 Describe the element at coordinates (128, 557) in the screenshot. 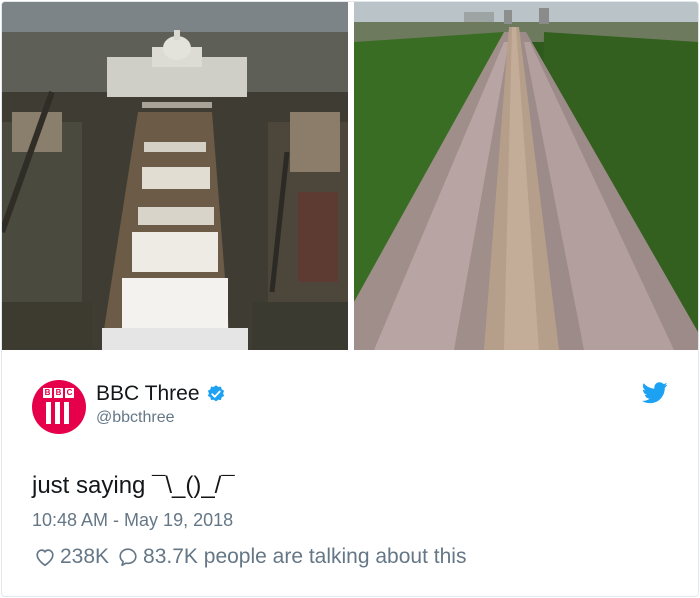

I see `speech-bubble-icon` at that location.